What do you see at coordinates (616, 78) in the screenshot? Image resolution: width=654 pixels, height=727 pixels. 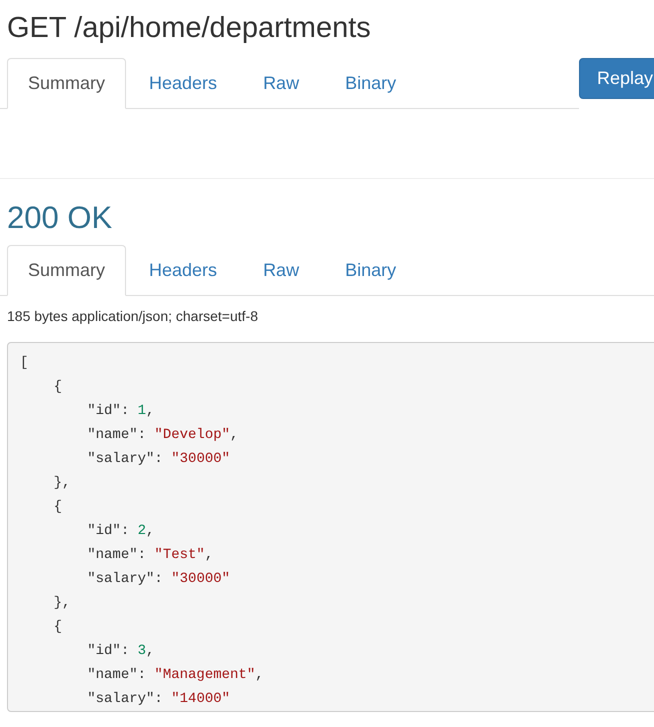 I see `replay-button: Replay` at bounding box center [616, 78].